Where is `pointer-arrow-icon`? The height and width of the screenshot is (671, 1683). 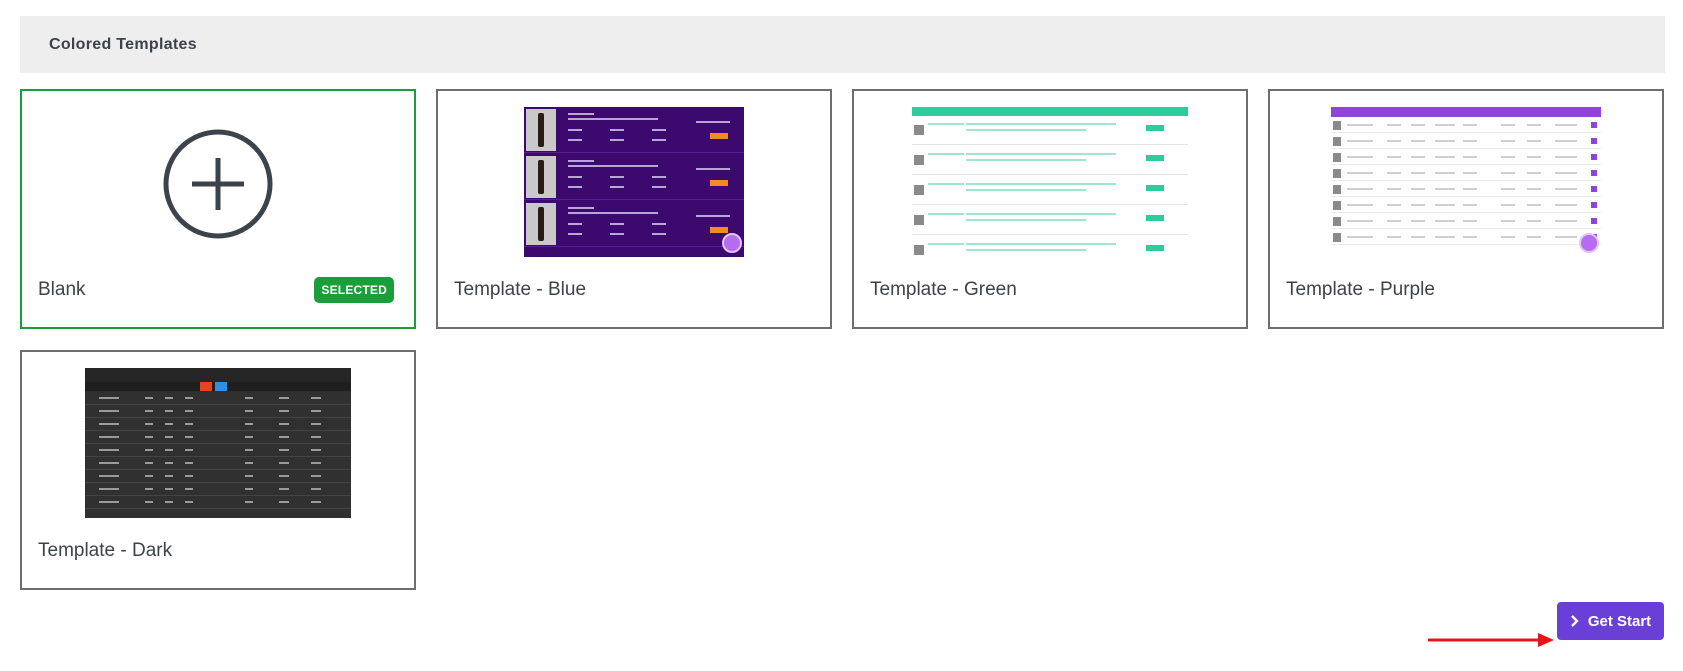 pointer-arrow-icon is located at coordinates (1491, 640).